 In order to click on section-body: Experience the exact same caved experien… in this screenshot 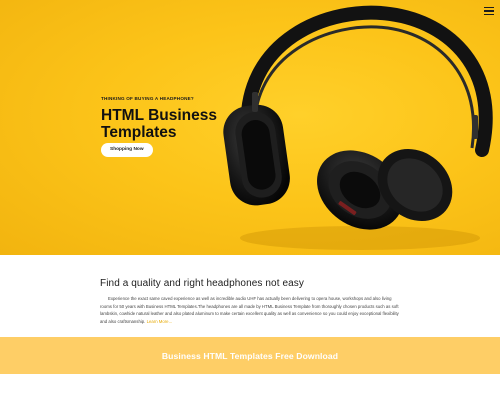, I will do `click(251, 310)`.